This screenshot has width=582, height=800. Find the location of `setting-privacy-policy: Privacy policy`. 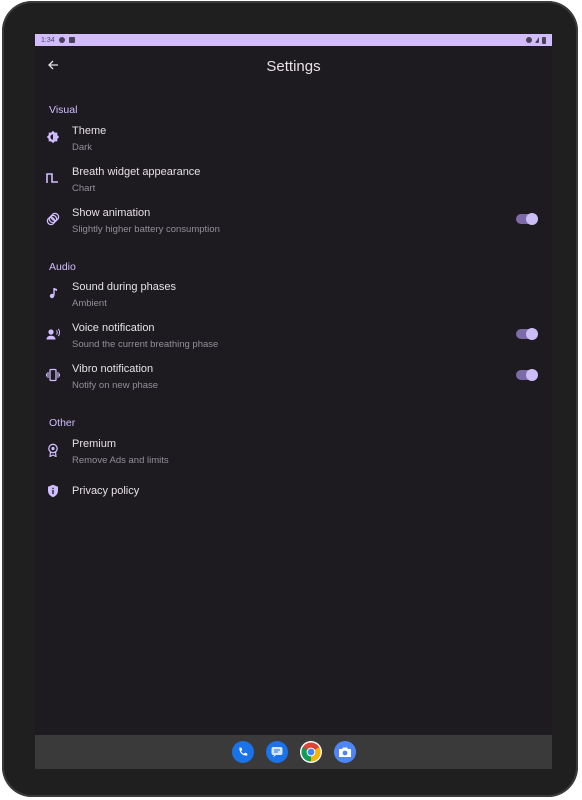

setting-privacy-policy: Privacy policy is located at coordinates (293, 492).